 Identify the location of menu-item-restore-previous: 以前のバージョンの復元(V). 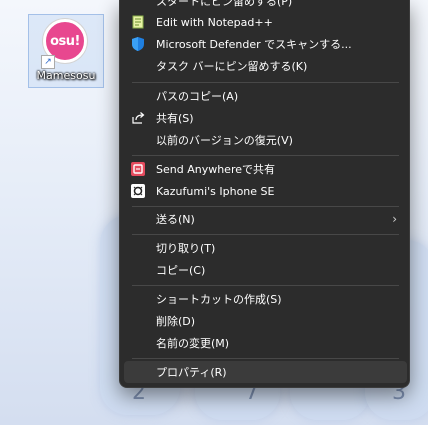
(265, 140).